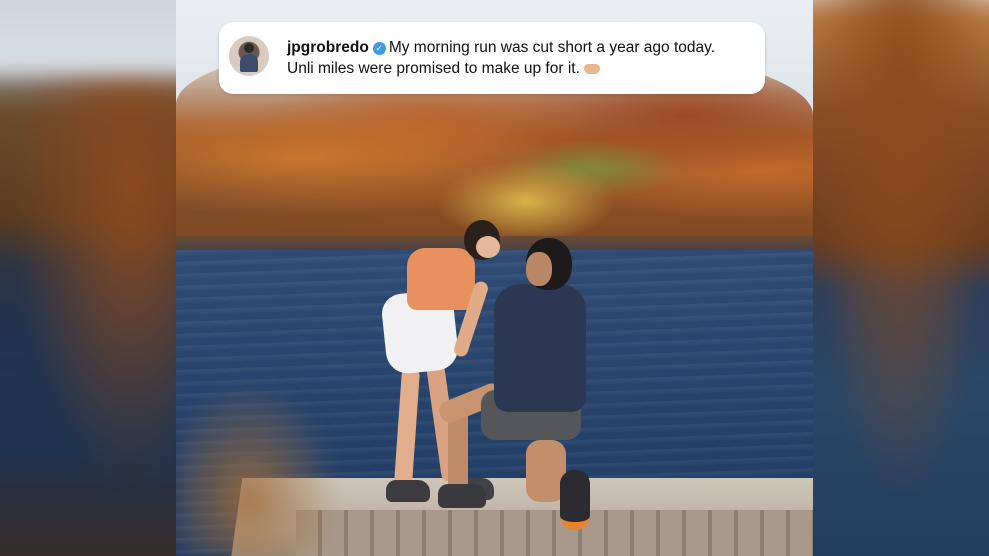 The width and height of the screenshot is (989, 556). I want to click on woman-shirt, so click(441, 279).